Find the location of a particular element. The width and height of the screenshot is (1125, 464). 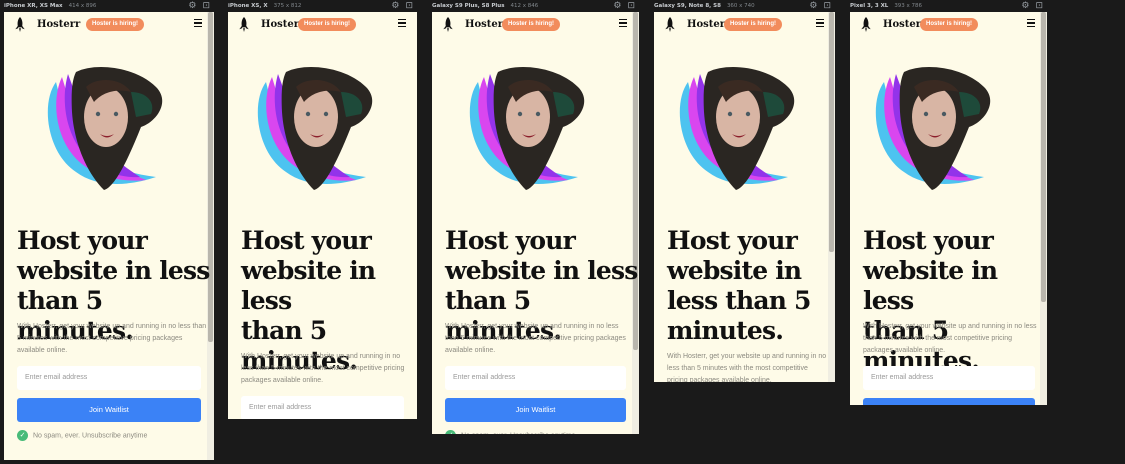

device-size: 412 x 846 is located at coordinates (524, 6).